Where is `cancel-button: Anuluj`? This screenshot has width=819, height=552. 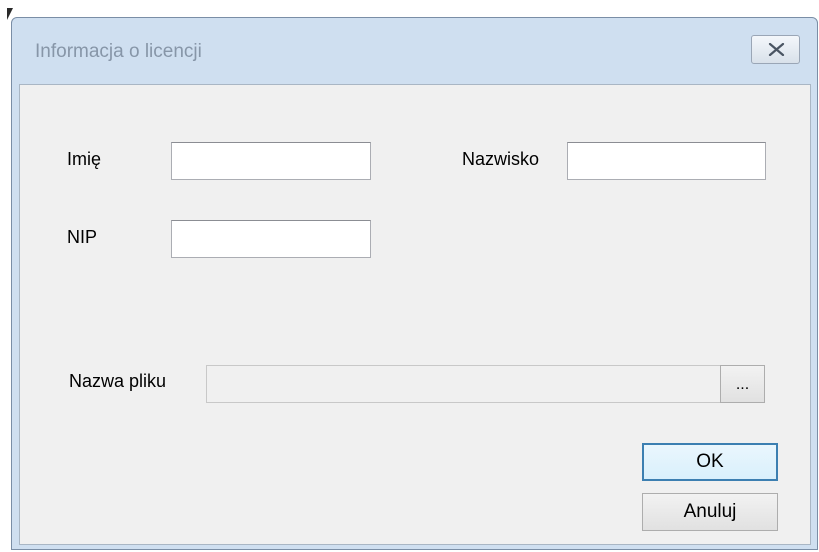 cancel-button: Anuluj is located at coordinates (710, 512).